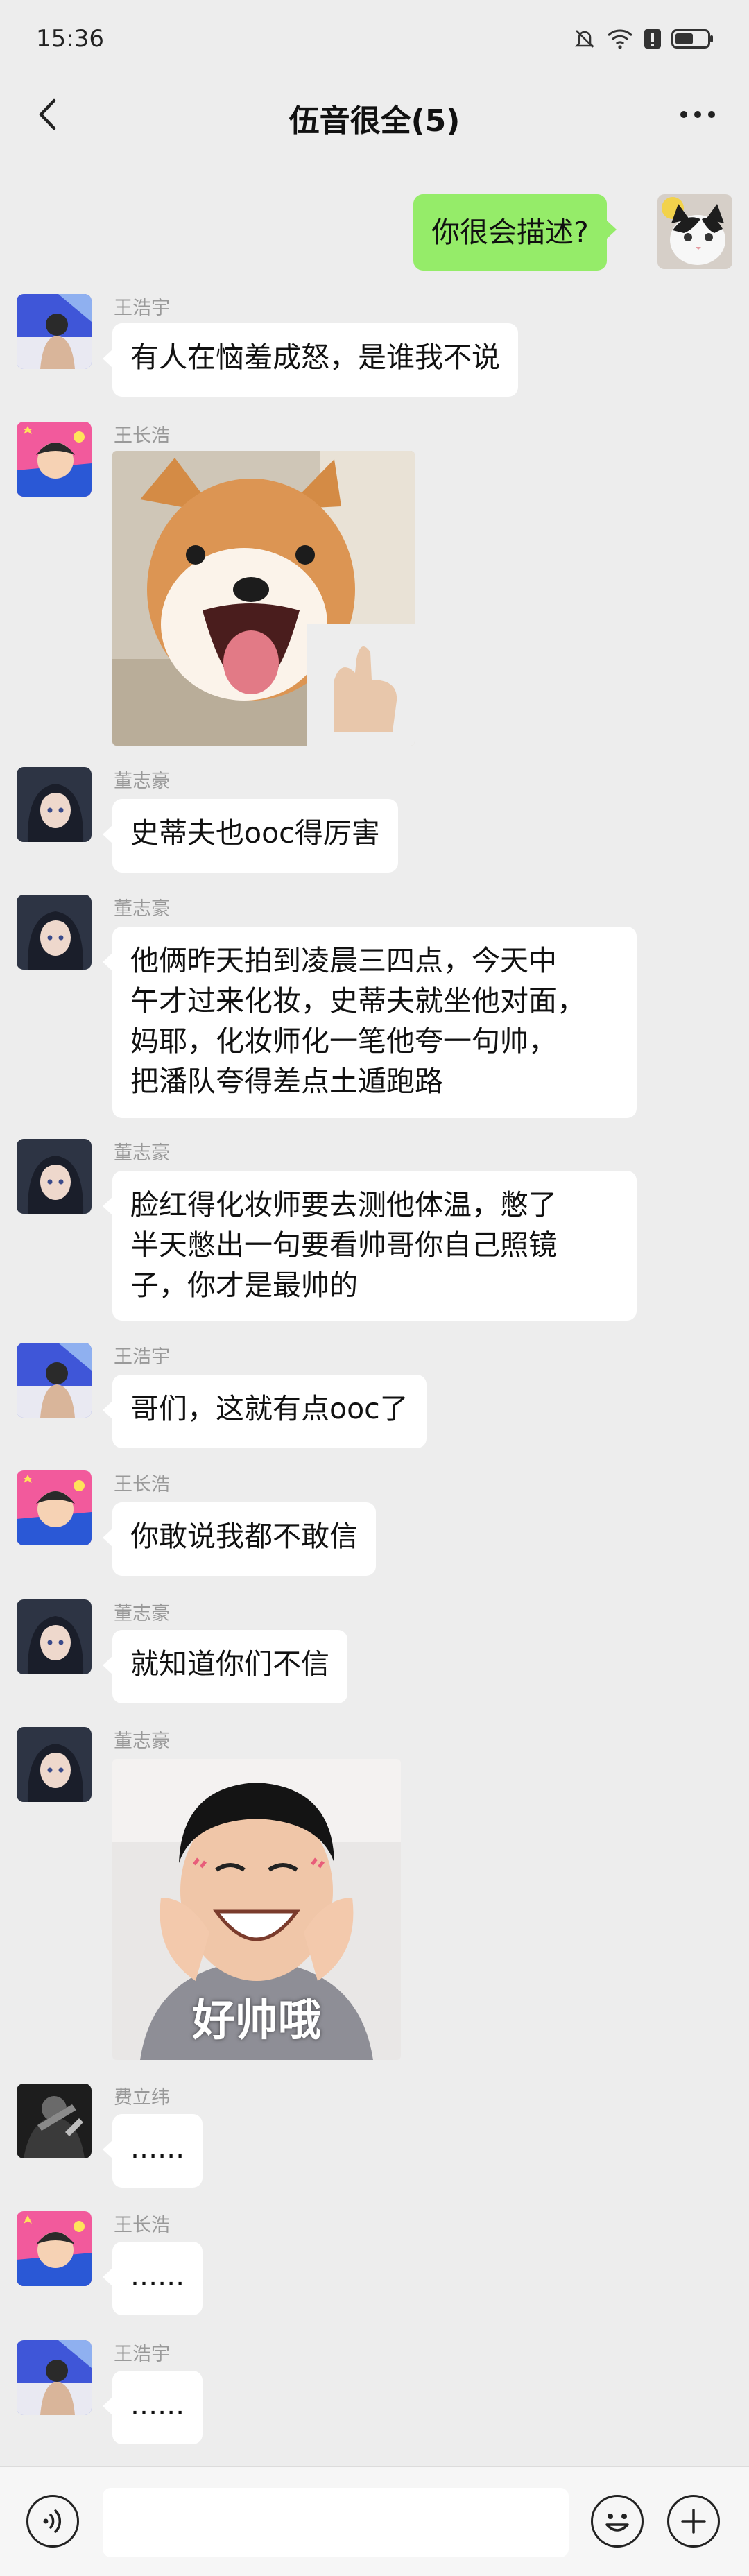 The width and height of the screenshot is (749, 2576). I want to click on more-dots-icon, so click(683, 114).